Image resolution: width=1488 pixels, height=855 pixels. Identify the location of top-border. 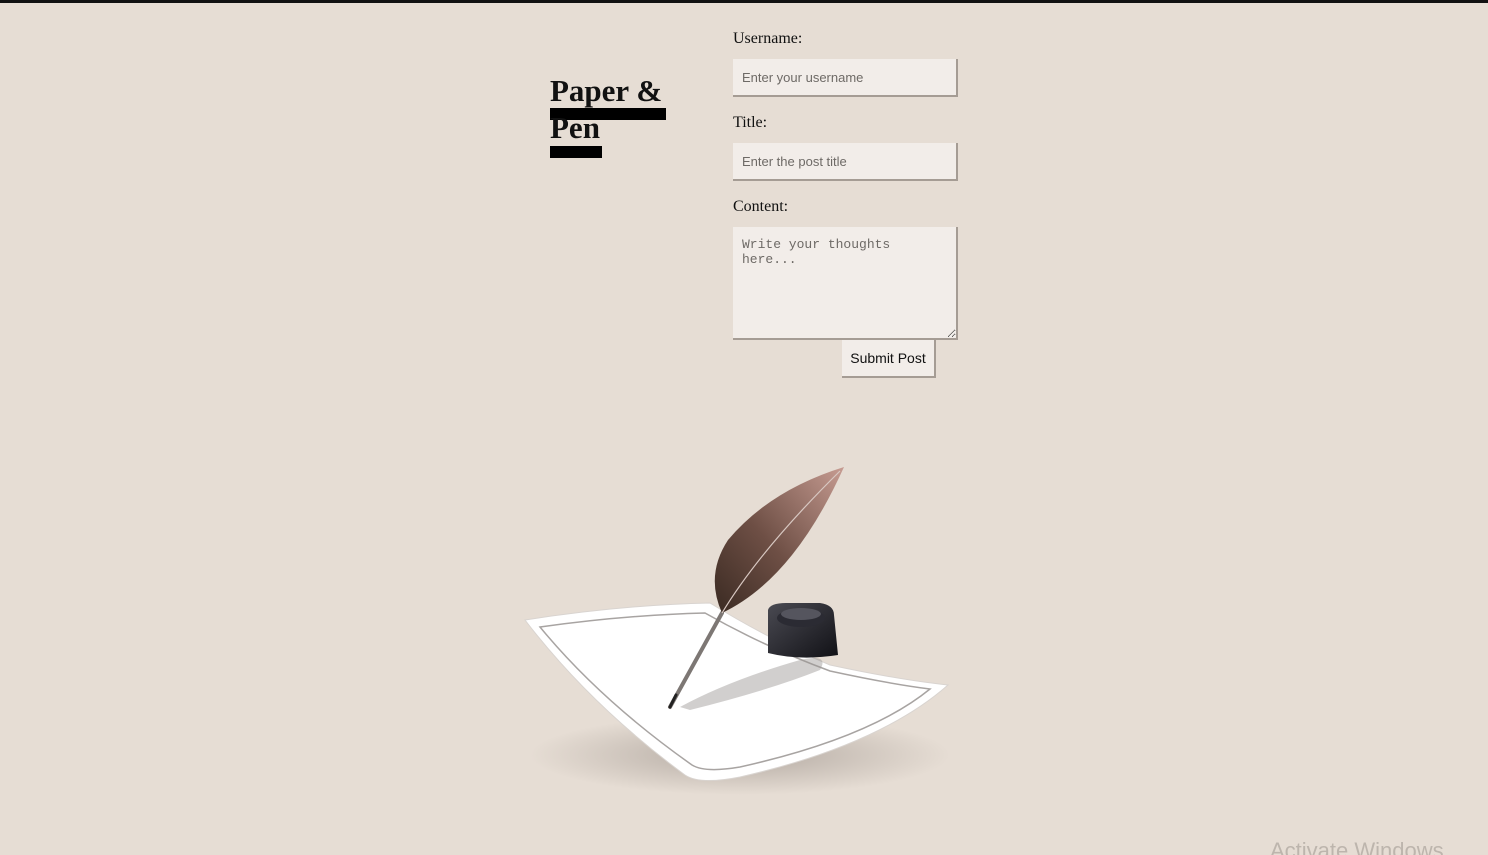
(744, 1).